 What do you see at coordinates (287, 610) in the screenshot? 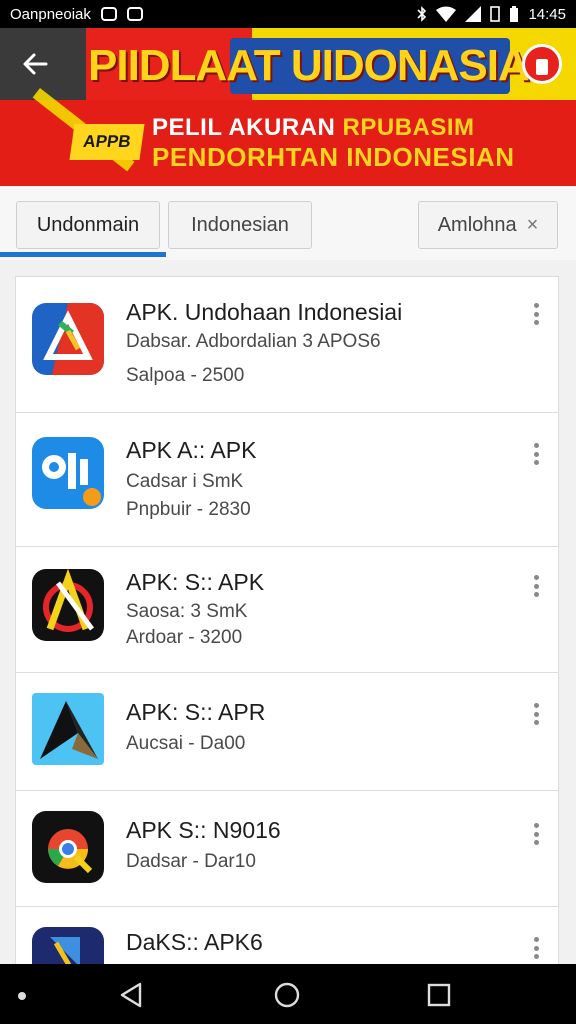
I see `list-item: APK: S:: APK Saosa: 3 SmK Ardoar - 3200` at bounding box center [287, 610].